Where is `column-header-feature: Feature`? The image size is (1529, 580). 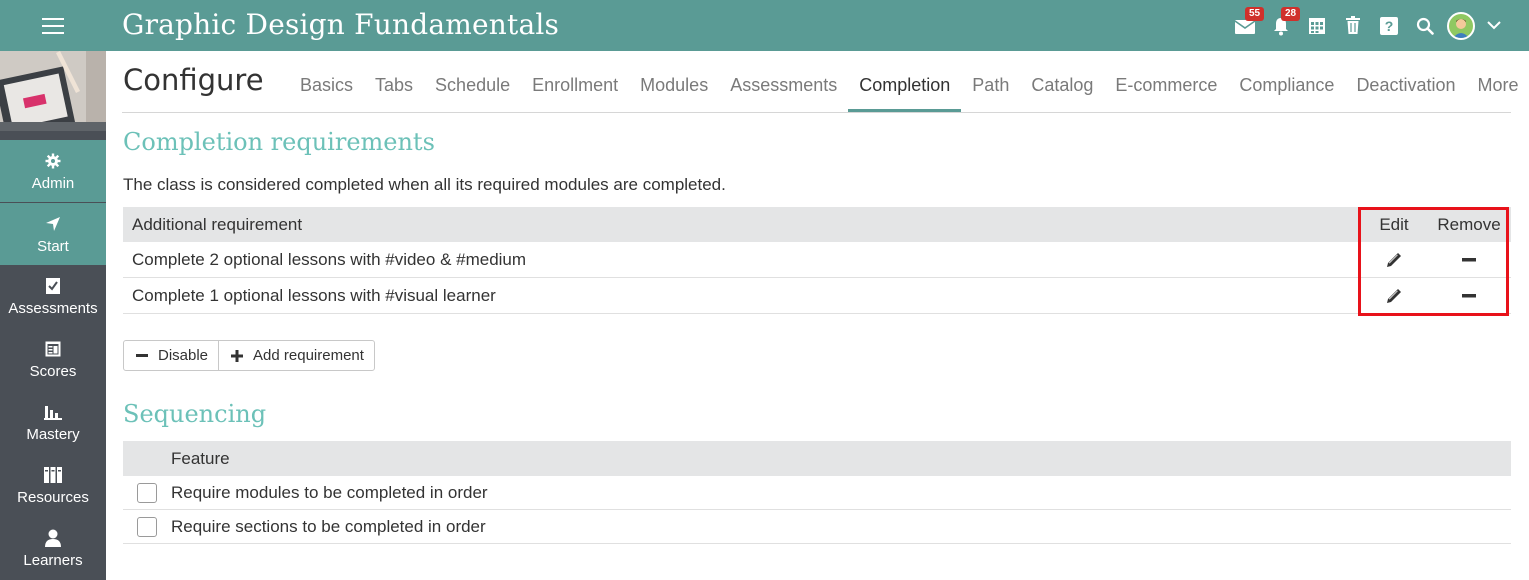
column-header-feature: Feature is located at coordinates (200, 458).